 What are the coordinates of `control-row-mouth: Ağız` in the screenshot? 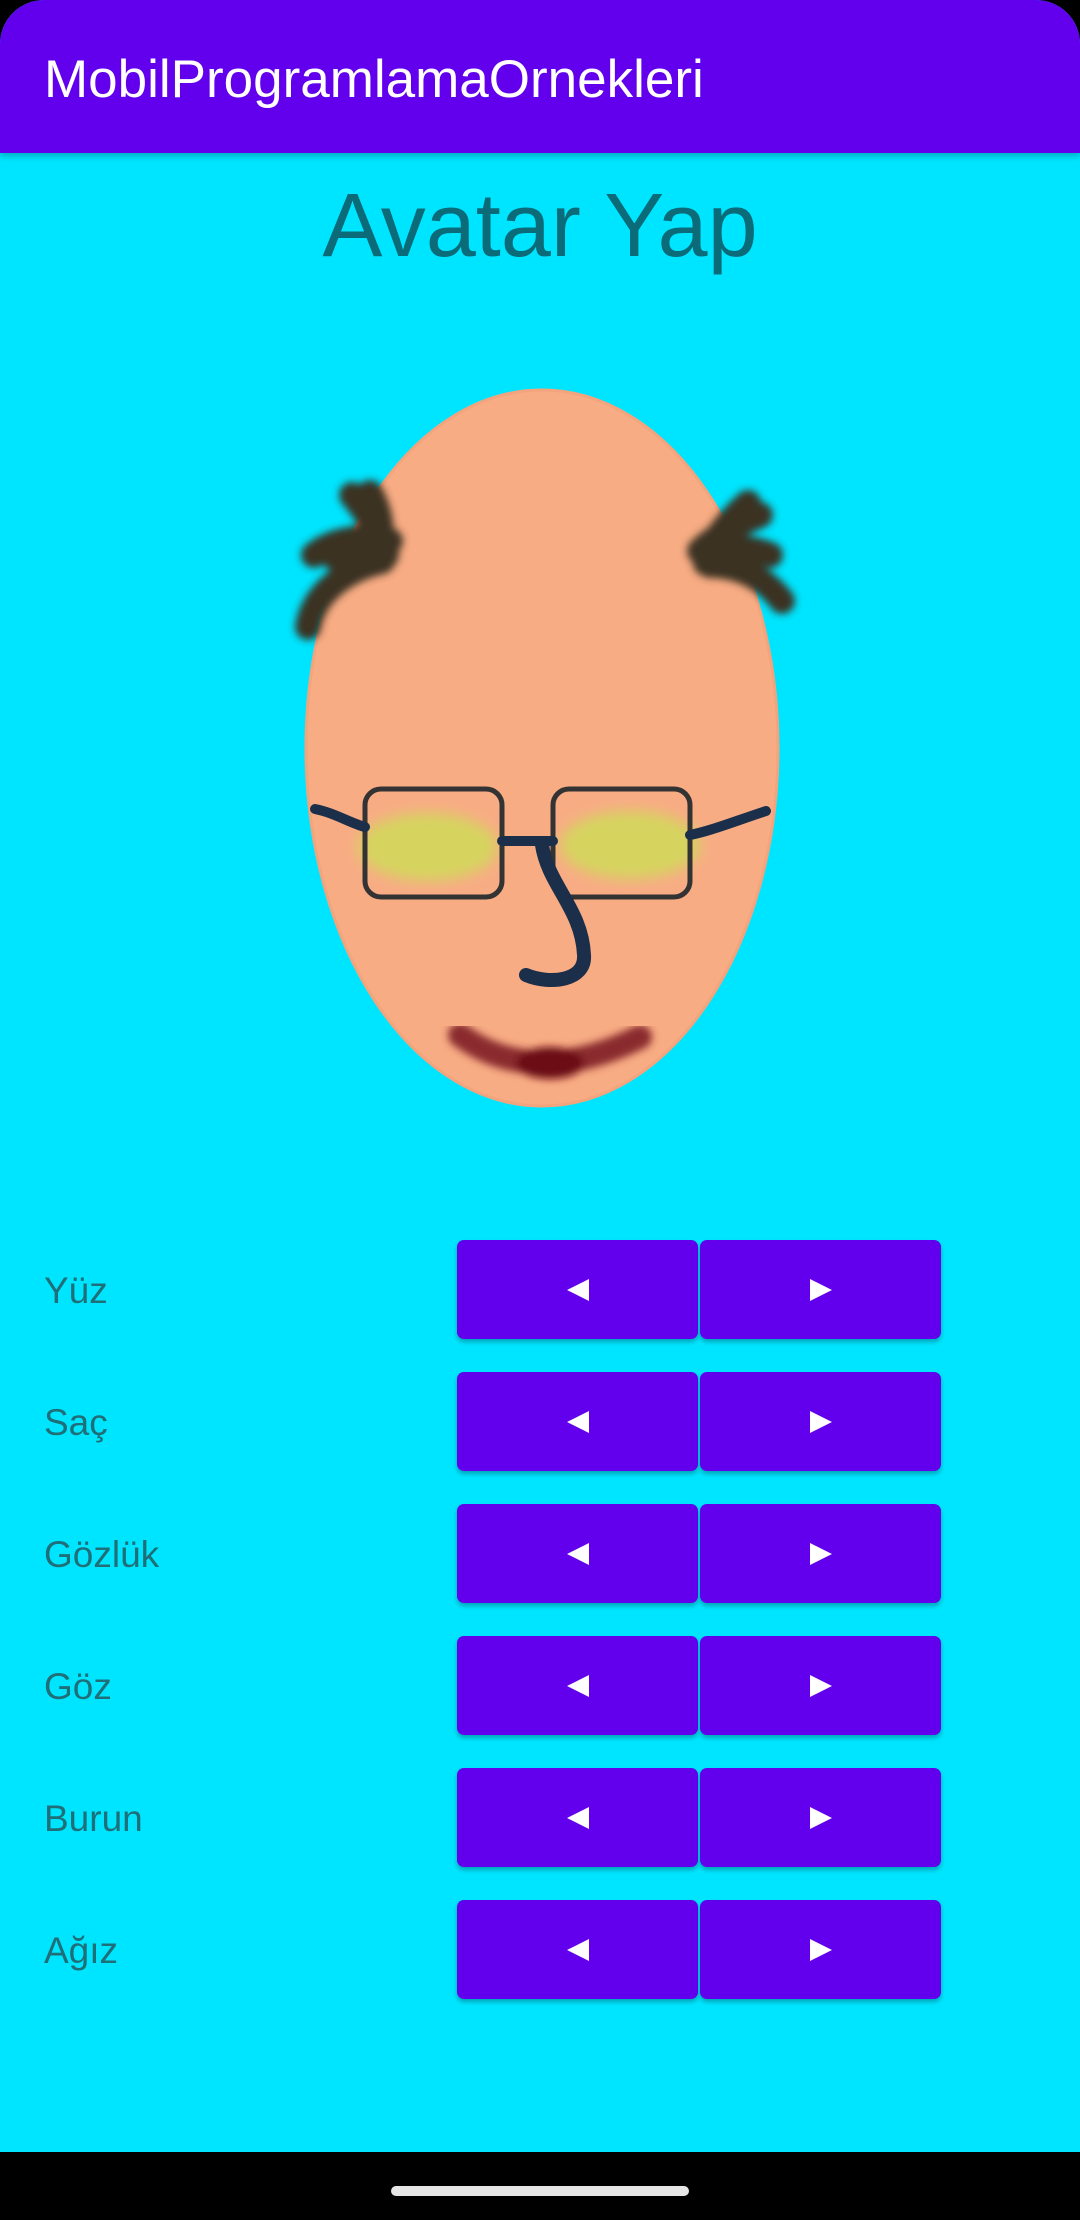 It's located at (540, 1950).